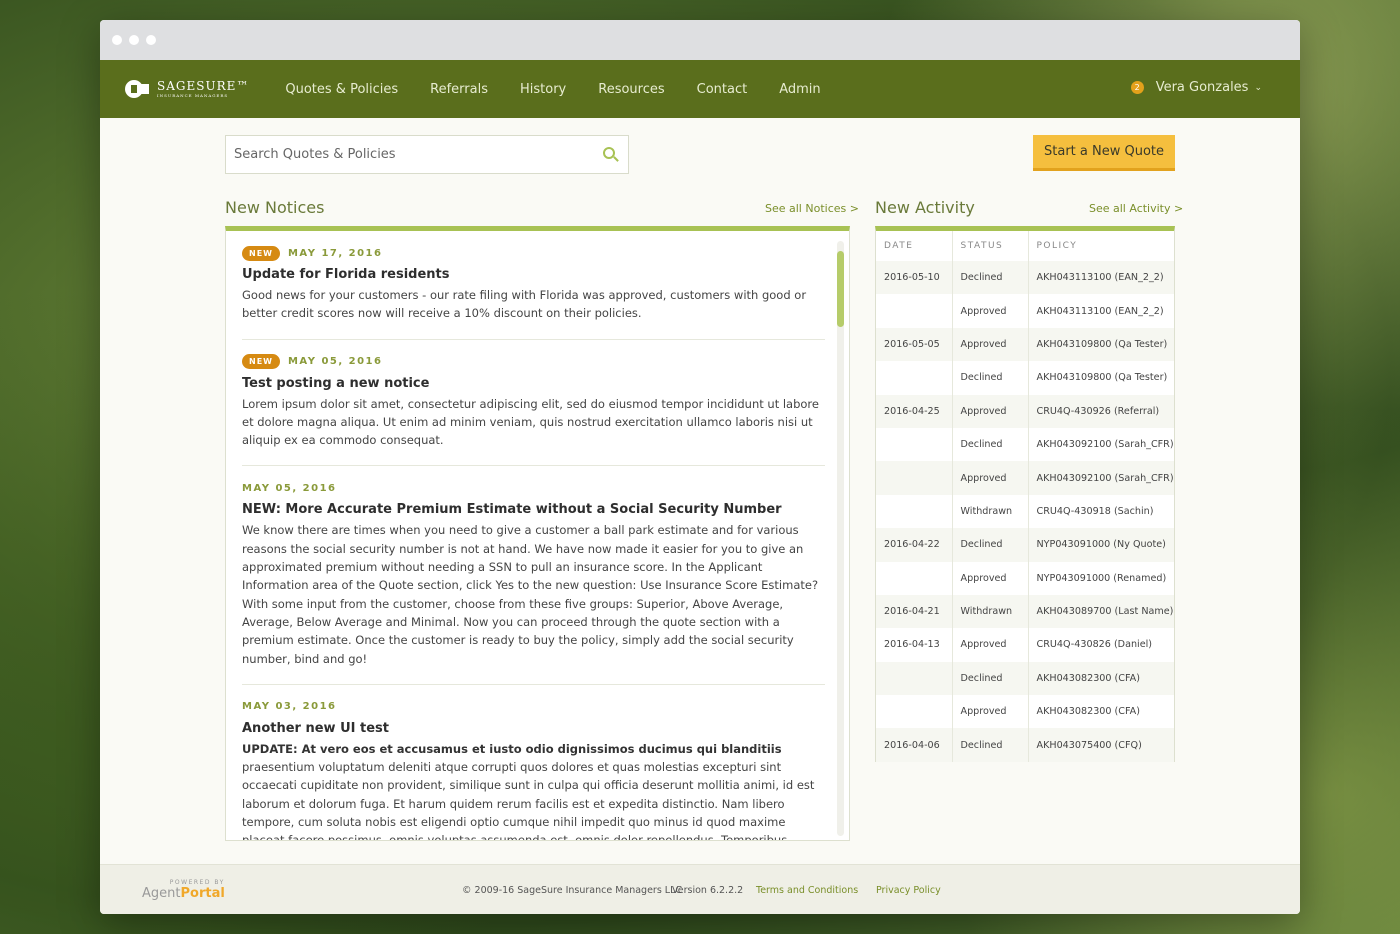 The width and height of the screenshot is (1400, 934). What do you see at coordinates (1202, 87) in the screenshot?
I see `user-name: Vera Gonzales` at bounding box center [1202, 87].